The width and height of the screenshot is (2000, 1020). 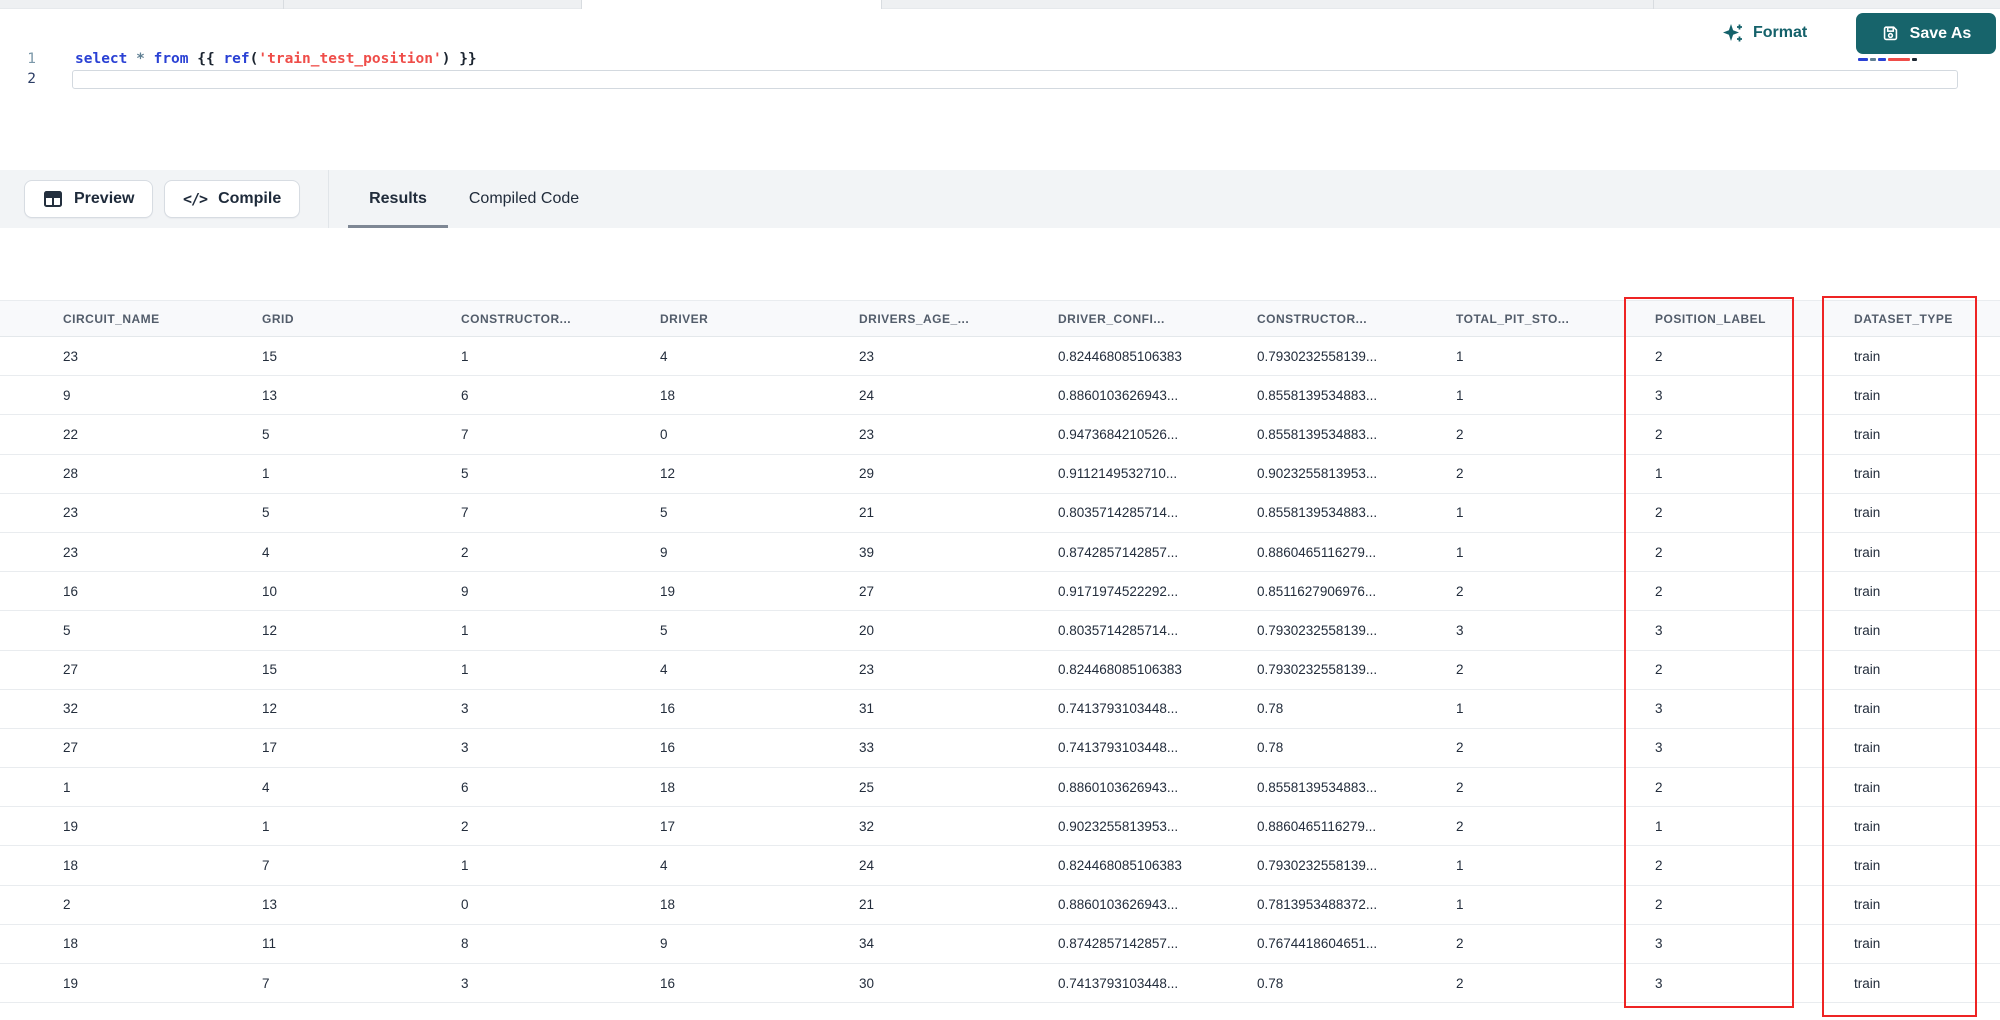 What do you see at coordinates (1270, 748) in the screenshot?
I see `table-cell: 0.78` at bounding box center [1270, 748].